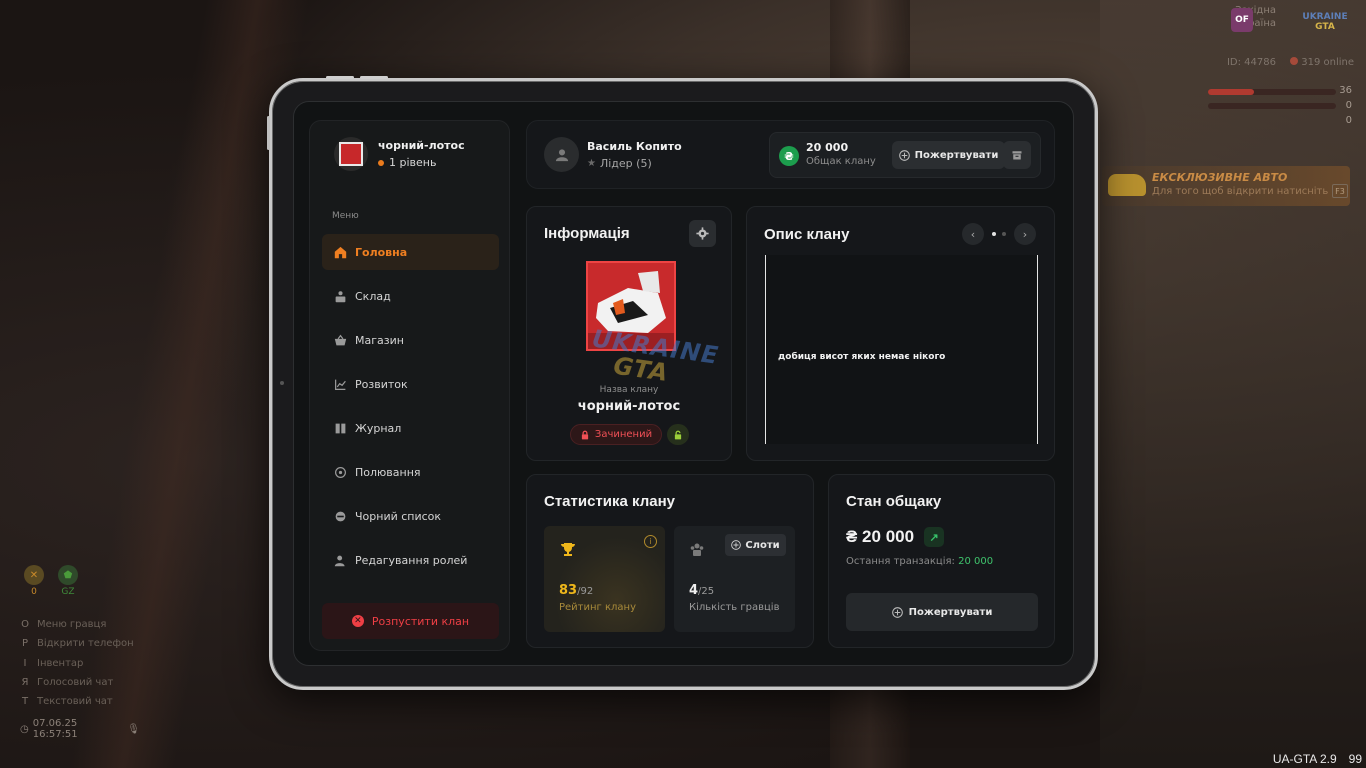  I want to click on sidebar-item-label: Редагування ролей, so click(411, 560).